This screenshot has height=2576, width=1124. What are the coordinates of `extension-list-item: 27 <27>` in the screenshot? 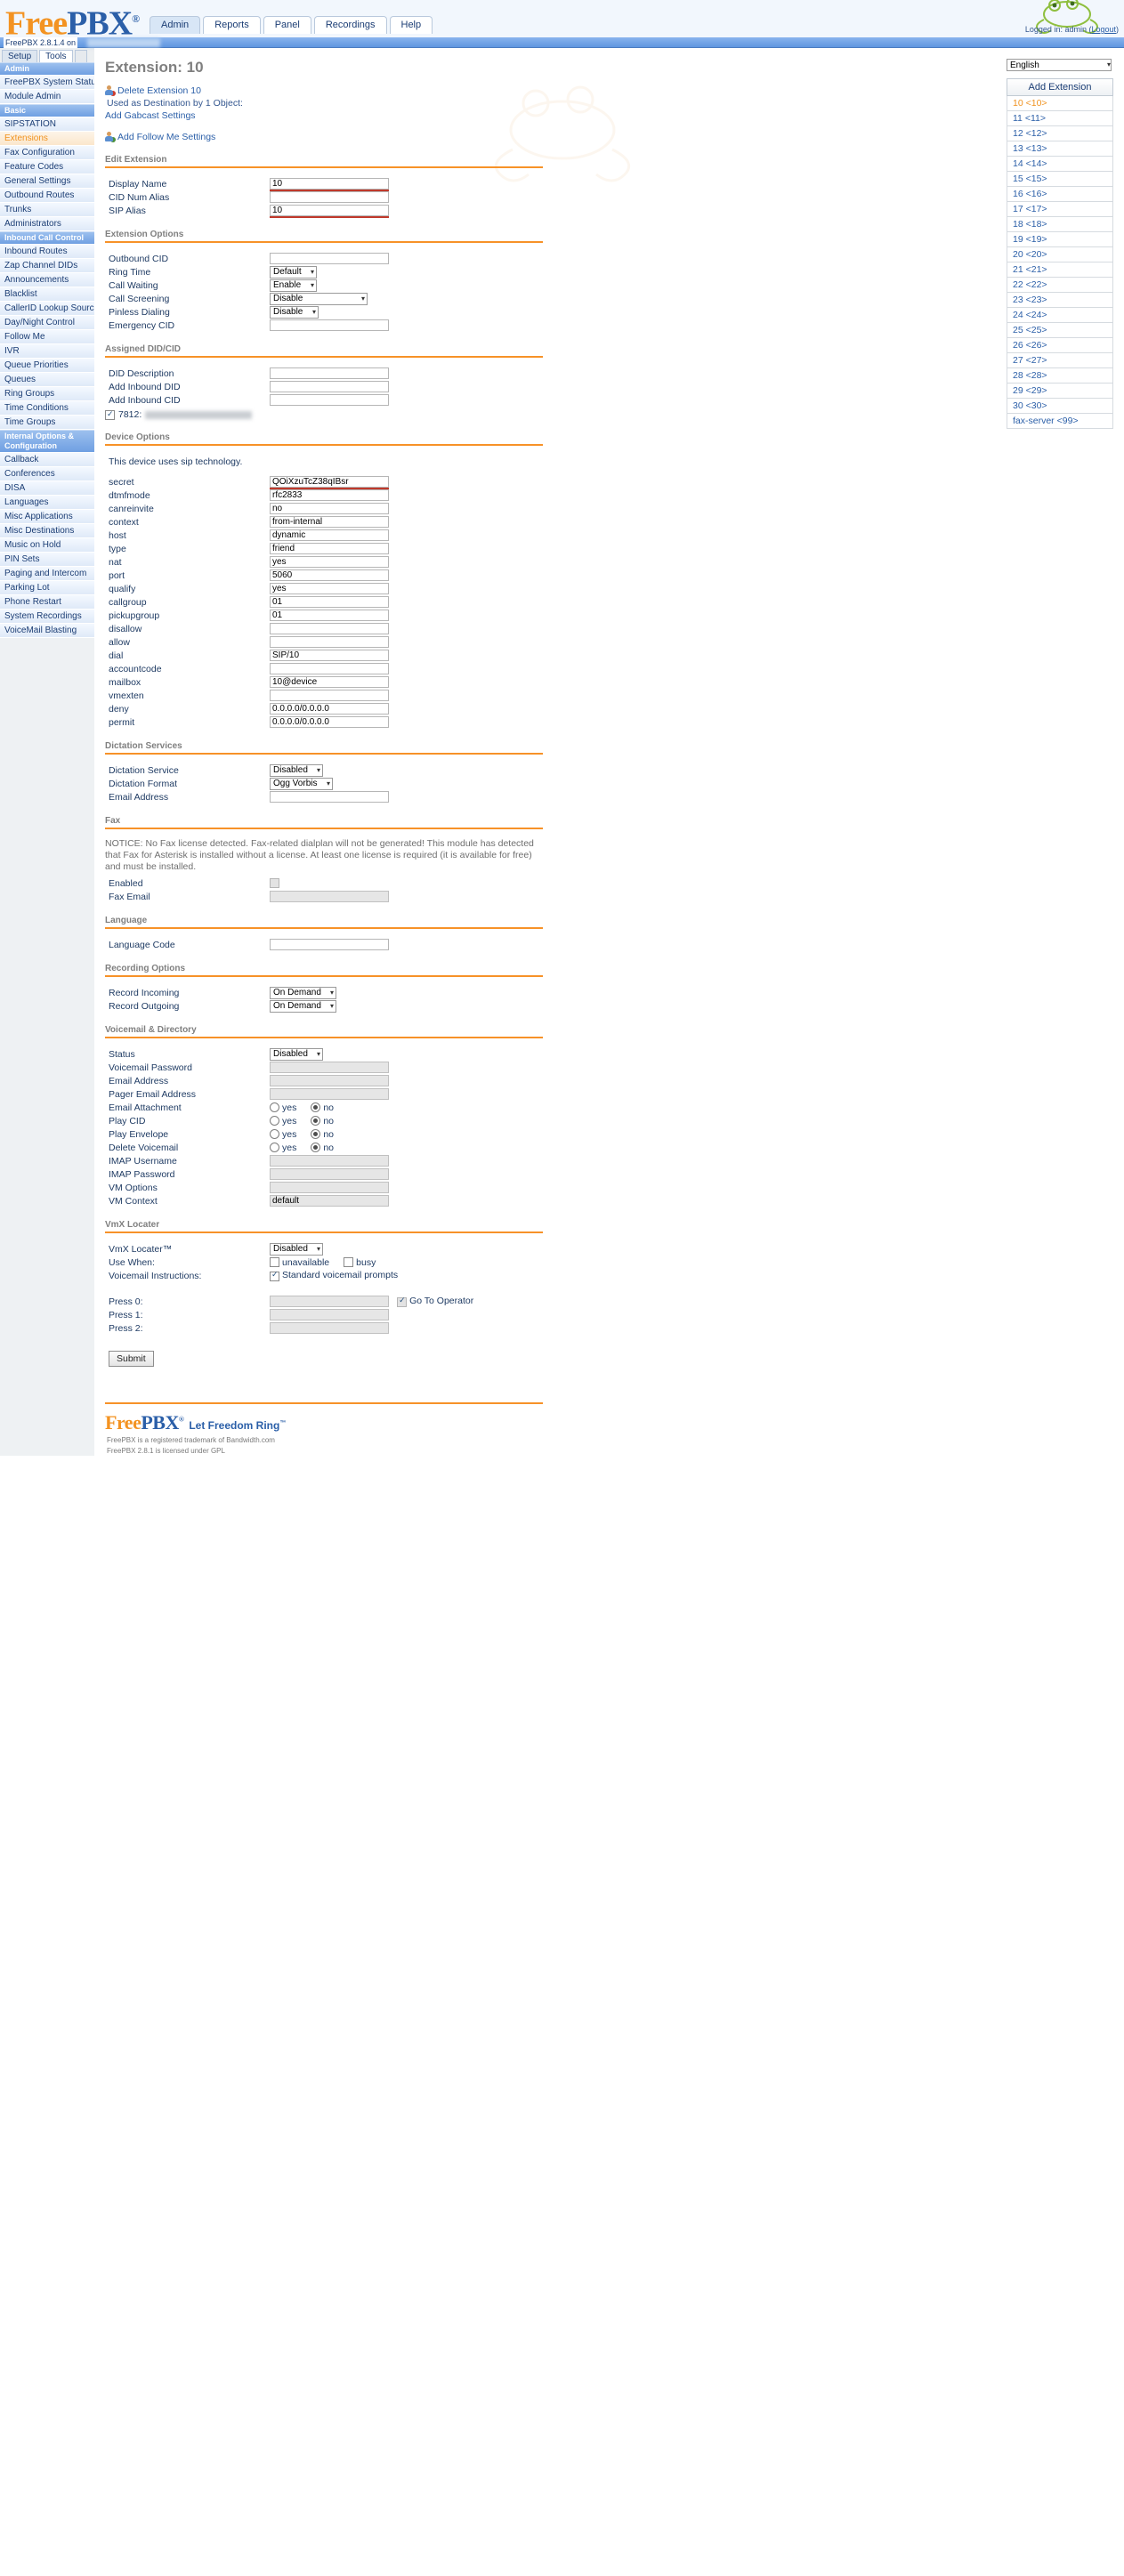 It's located at (1059, 360).